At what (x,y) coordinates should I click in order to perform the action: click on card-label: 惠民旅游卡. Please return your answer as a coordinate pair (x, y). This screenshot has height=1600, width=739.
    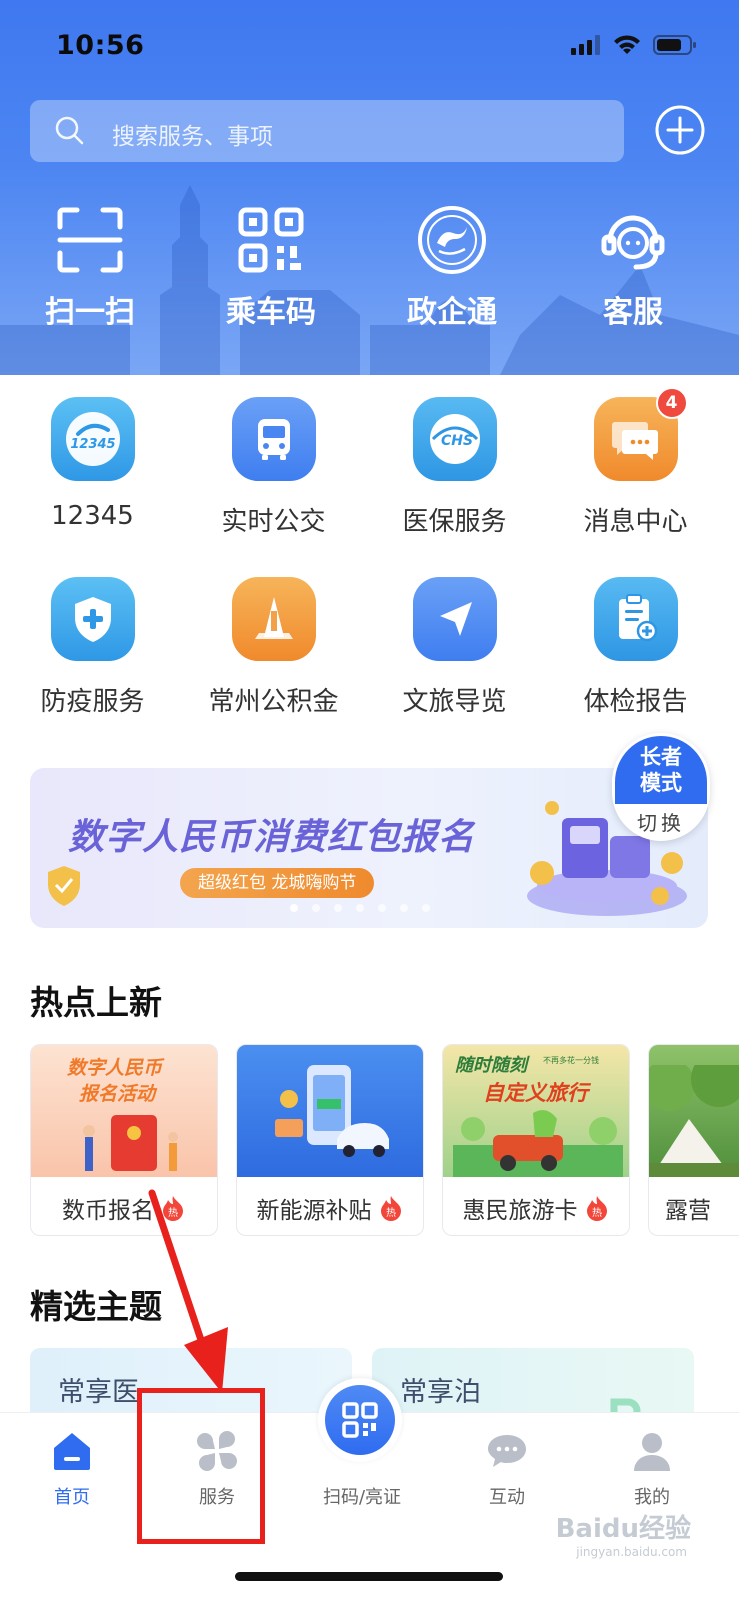
    Looking at the image, I should click on (520, 1211).